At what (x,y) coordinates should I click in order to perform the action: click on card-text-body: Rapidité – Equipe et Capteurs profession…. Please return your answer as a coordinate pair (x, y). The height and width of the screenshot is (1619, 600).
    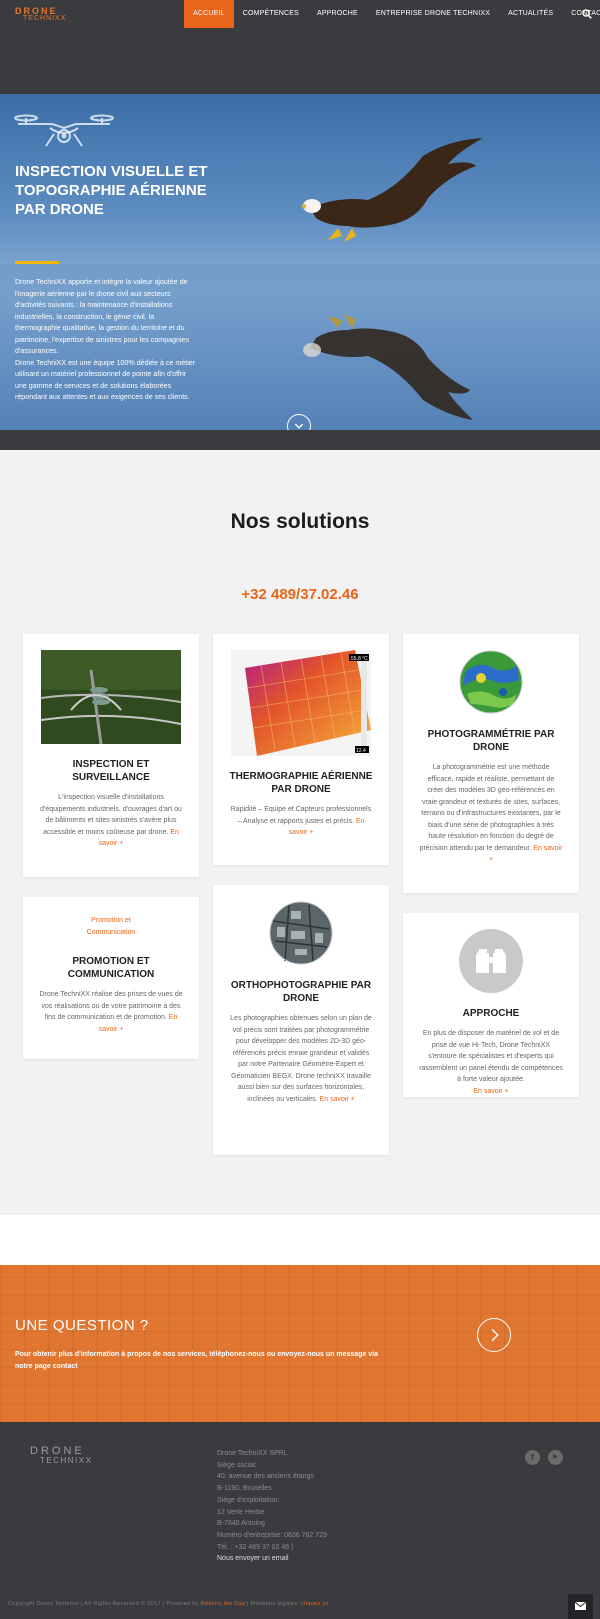
    Looking at the image, I should click on (301, 815).